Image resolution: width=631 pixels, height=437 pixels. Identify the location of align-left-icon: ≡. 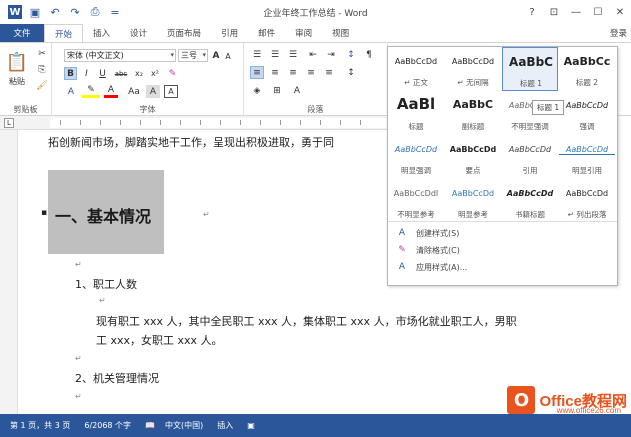
(257, 72).